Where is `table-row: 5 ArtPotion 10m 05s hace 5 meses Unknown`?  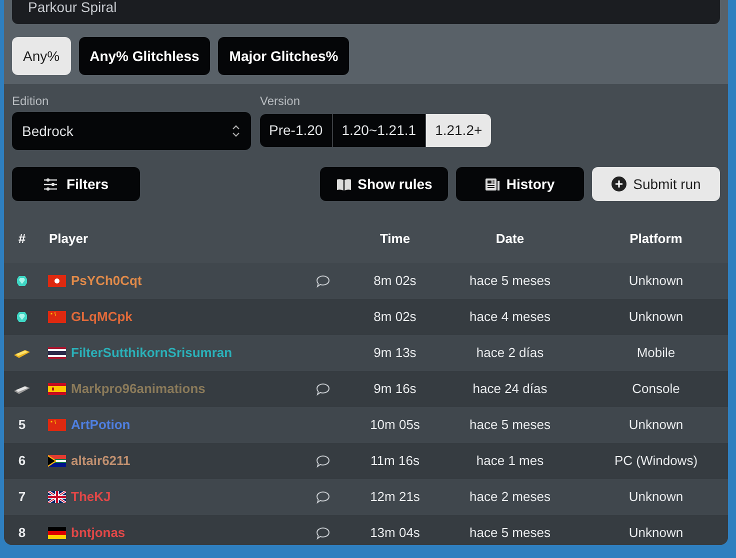 table-row: 5 ArtPotion 10m 05s hace 5 meses Unknown is located at coordinates (366, 425).